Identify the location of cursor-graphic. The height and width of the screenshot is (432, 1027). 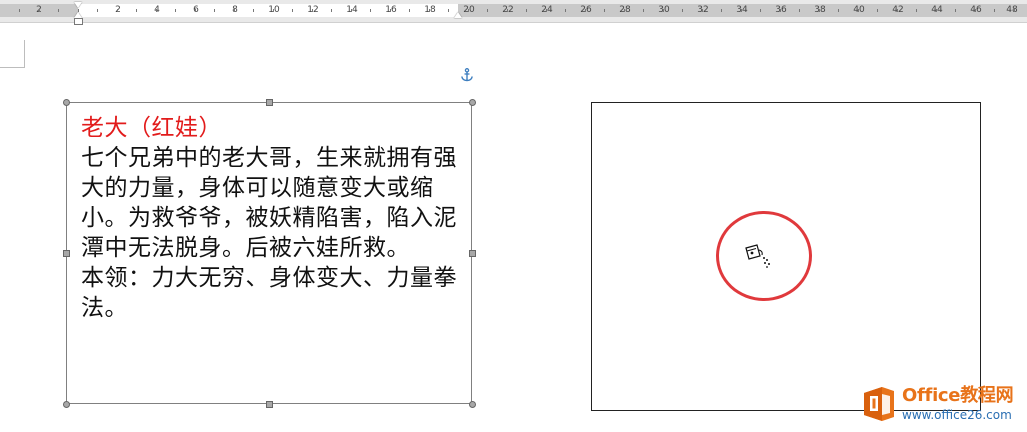
(757, 256).